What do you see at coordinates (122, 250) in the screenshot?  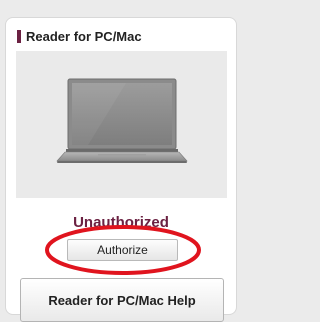 I see `authorize-button: Authorize` at bounding box center [122, 250].